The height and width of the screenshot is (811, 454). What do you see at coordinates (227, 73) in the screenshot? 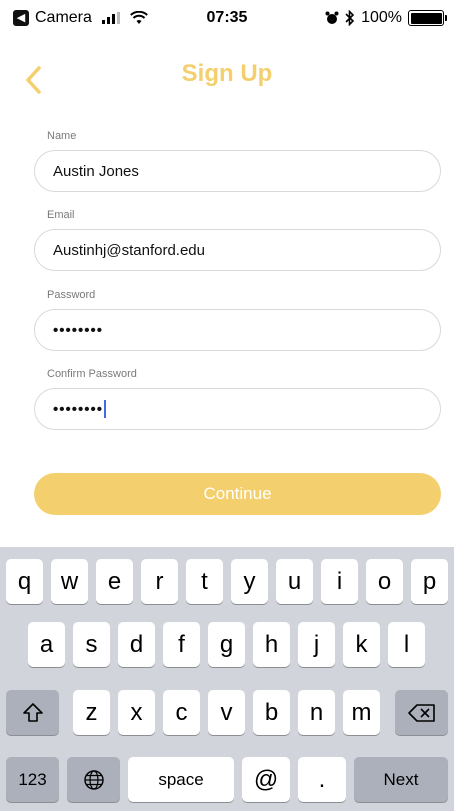
I see `page-title: Sign Up` at bounding box center [227, 73].